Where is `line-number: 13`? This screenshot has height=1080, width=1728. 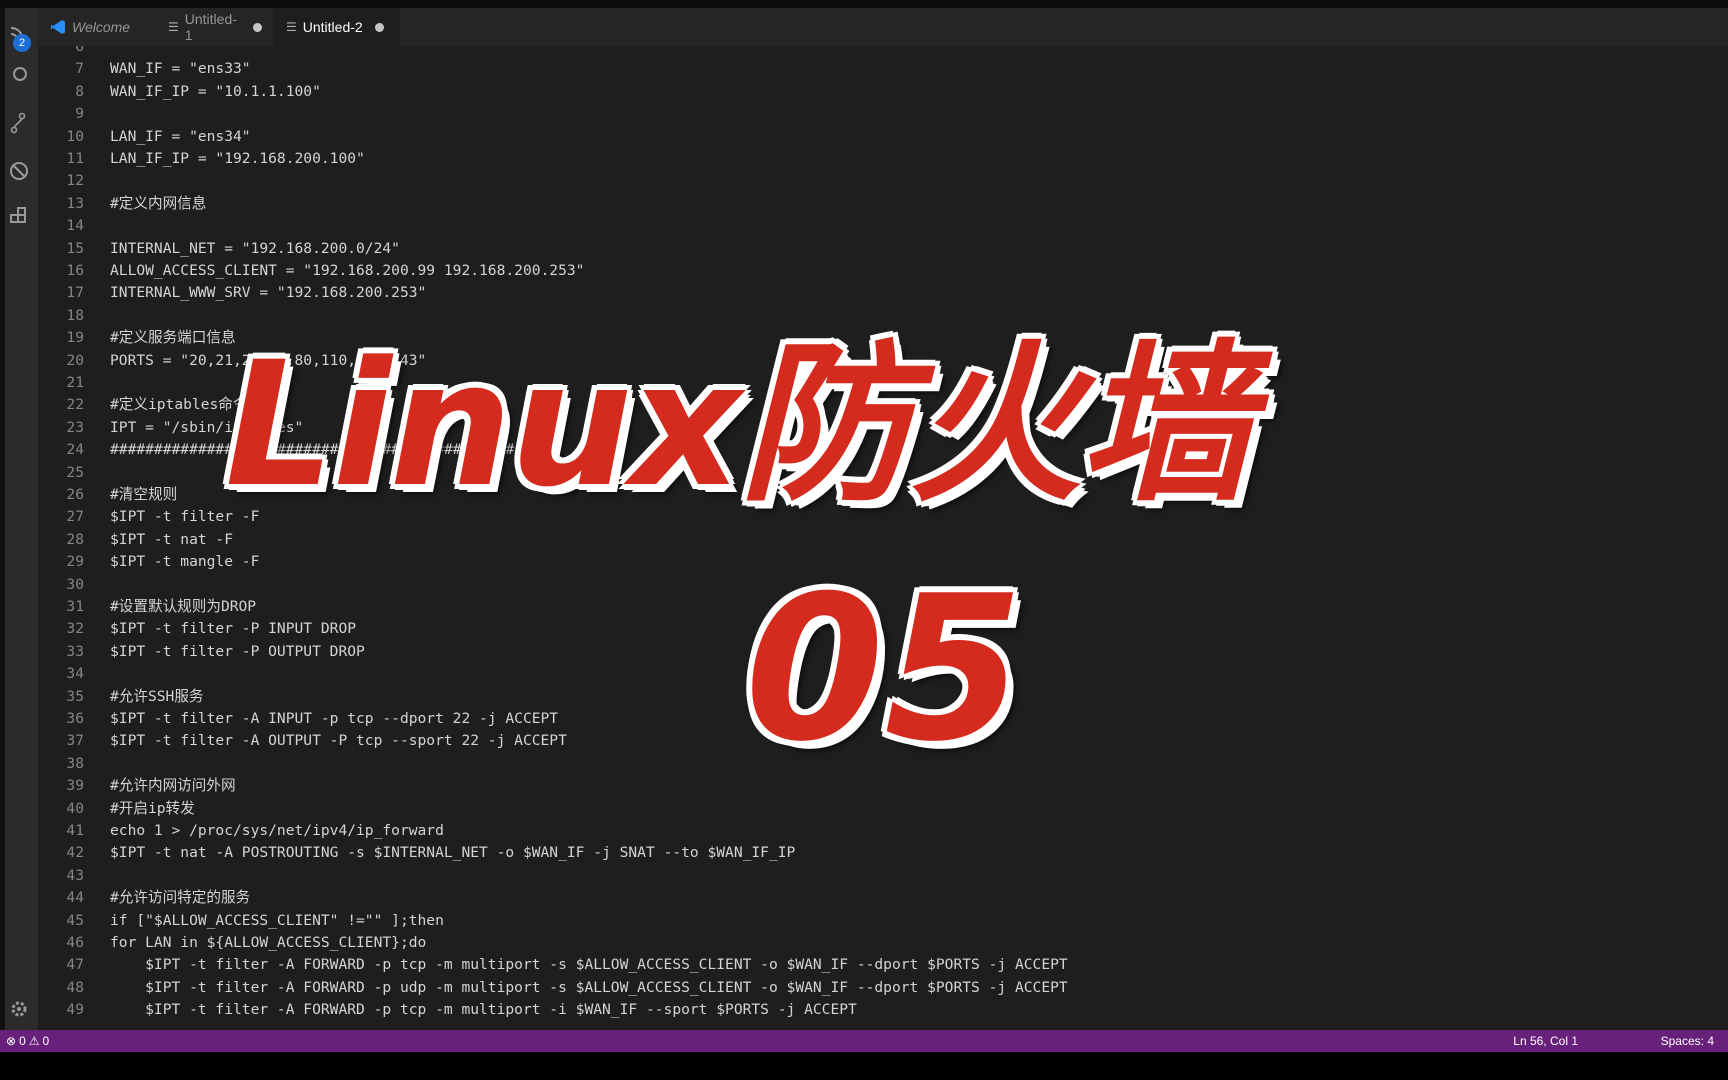
line-number: 13 is located at coordinates (75, 203).